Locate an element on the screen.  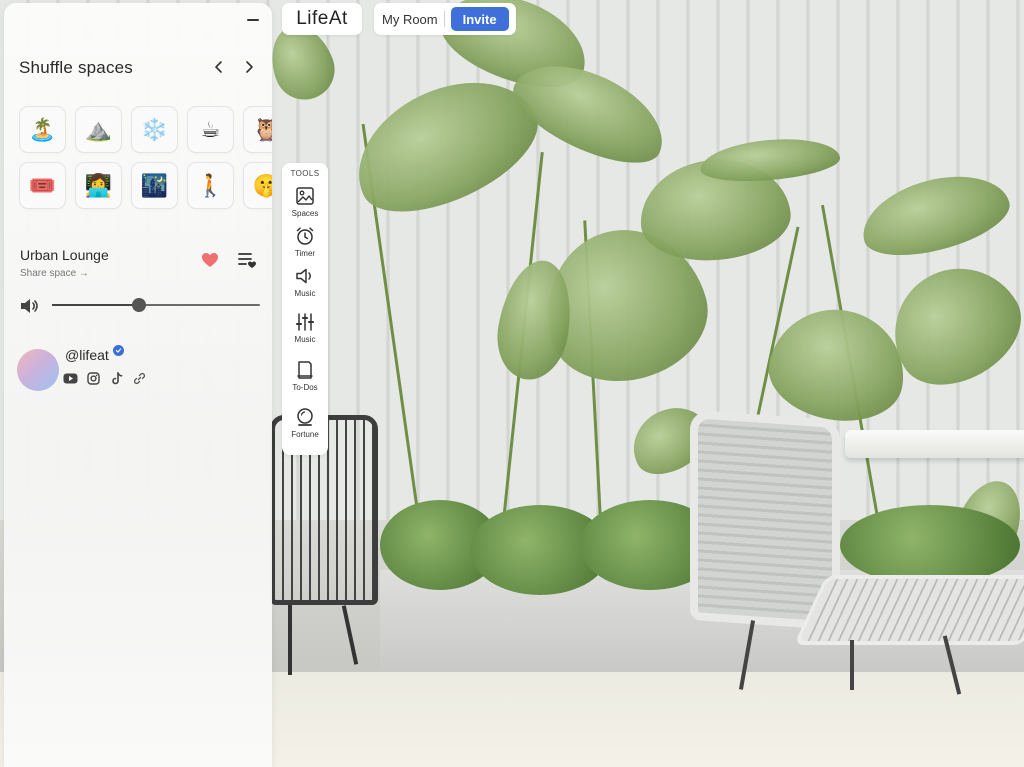
panel-title: Shuffle spaces is located at coordinates (76, 67).